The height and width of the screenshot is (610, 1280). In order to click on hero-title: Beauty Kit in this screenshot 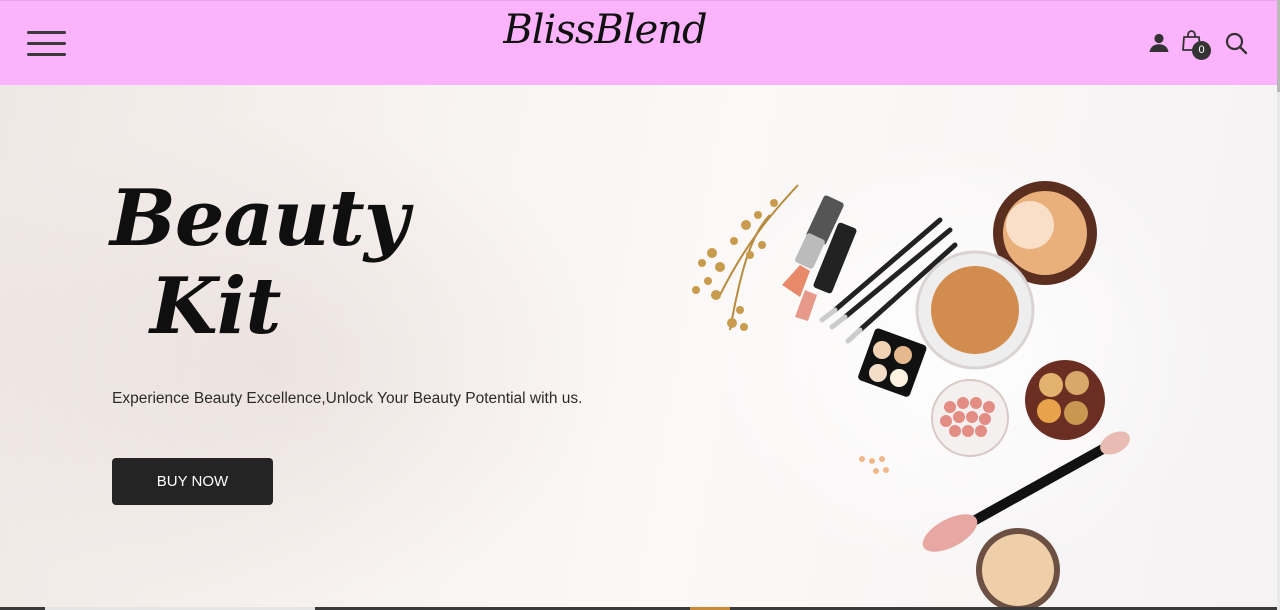, I will do `click(290, 263)`.